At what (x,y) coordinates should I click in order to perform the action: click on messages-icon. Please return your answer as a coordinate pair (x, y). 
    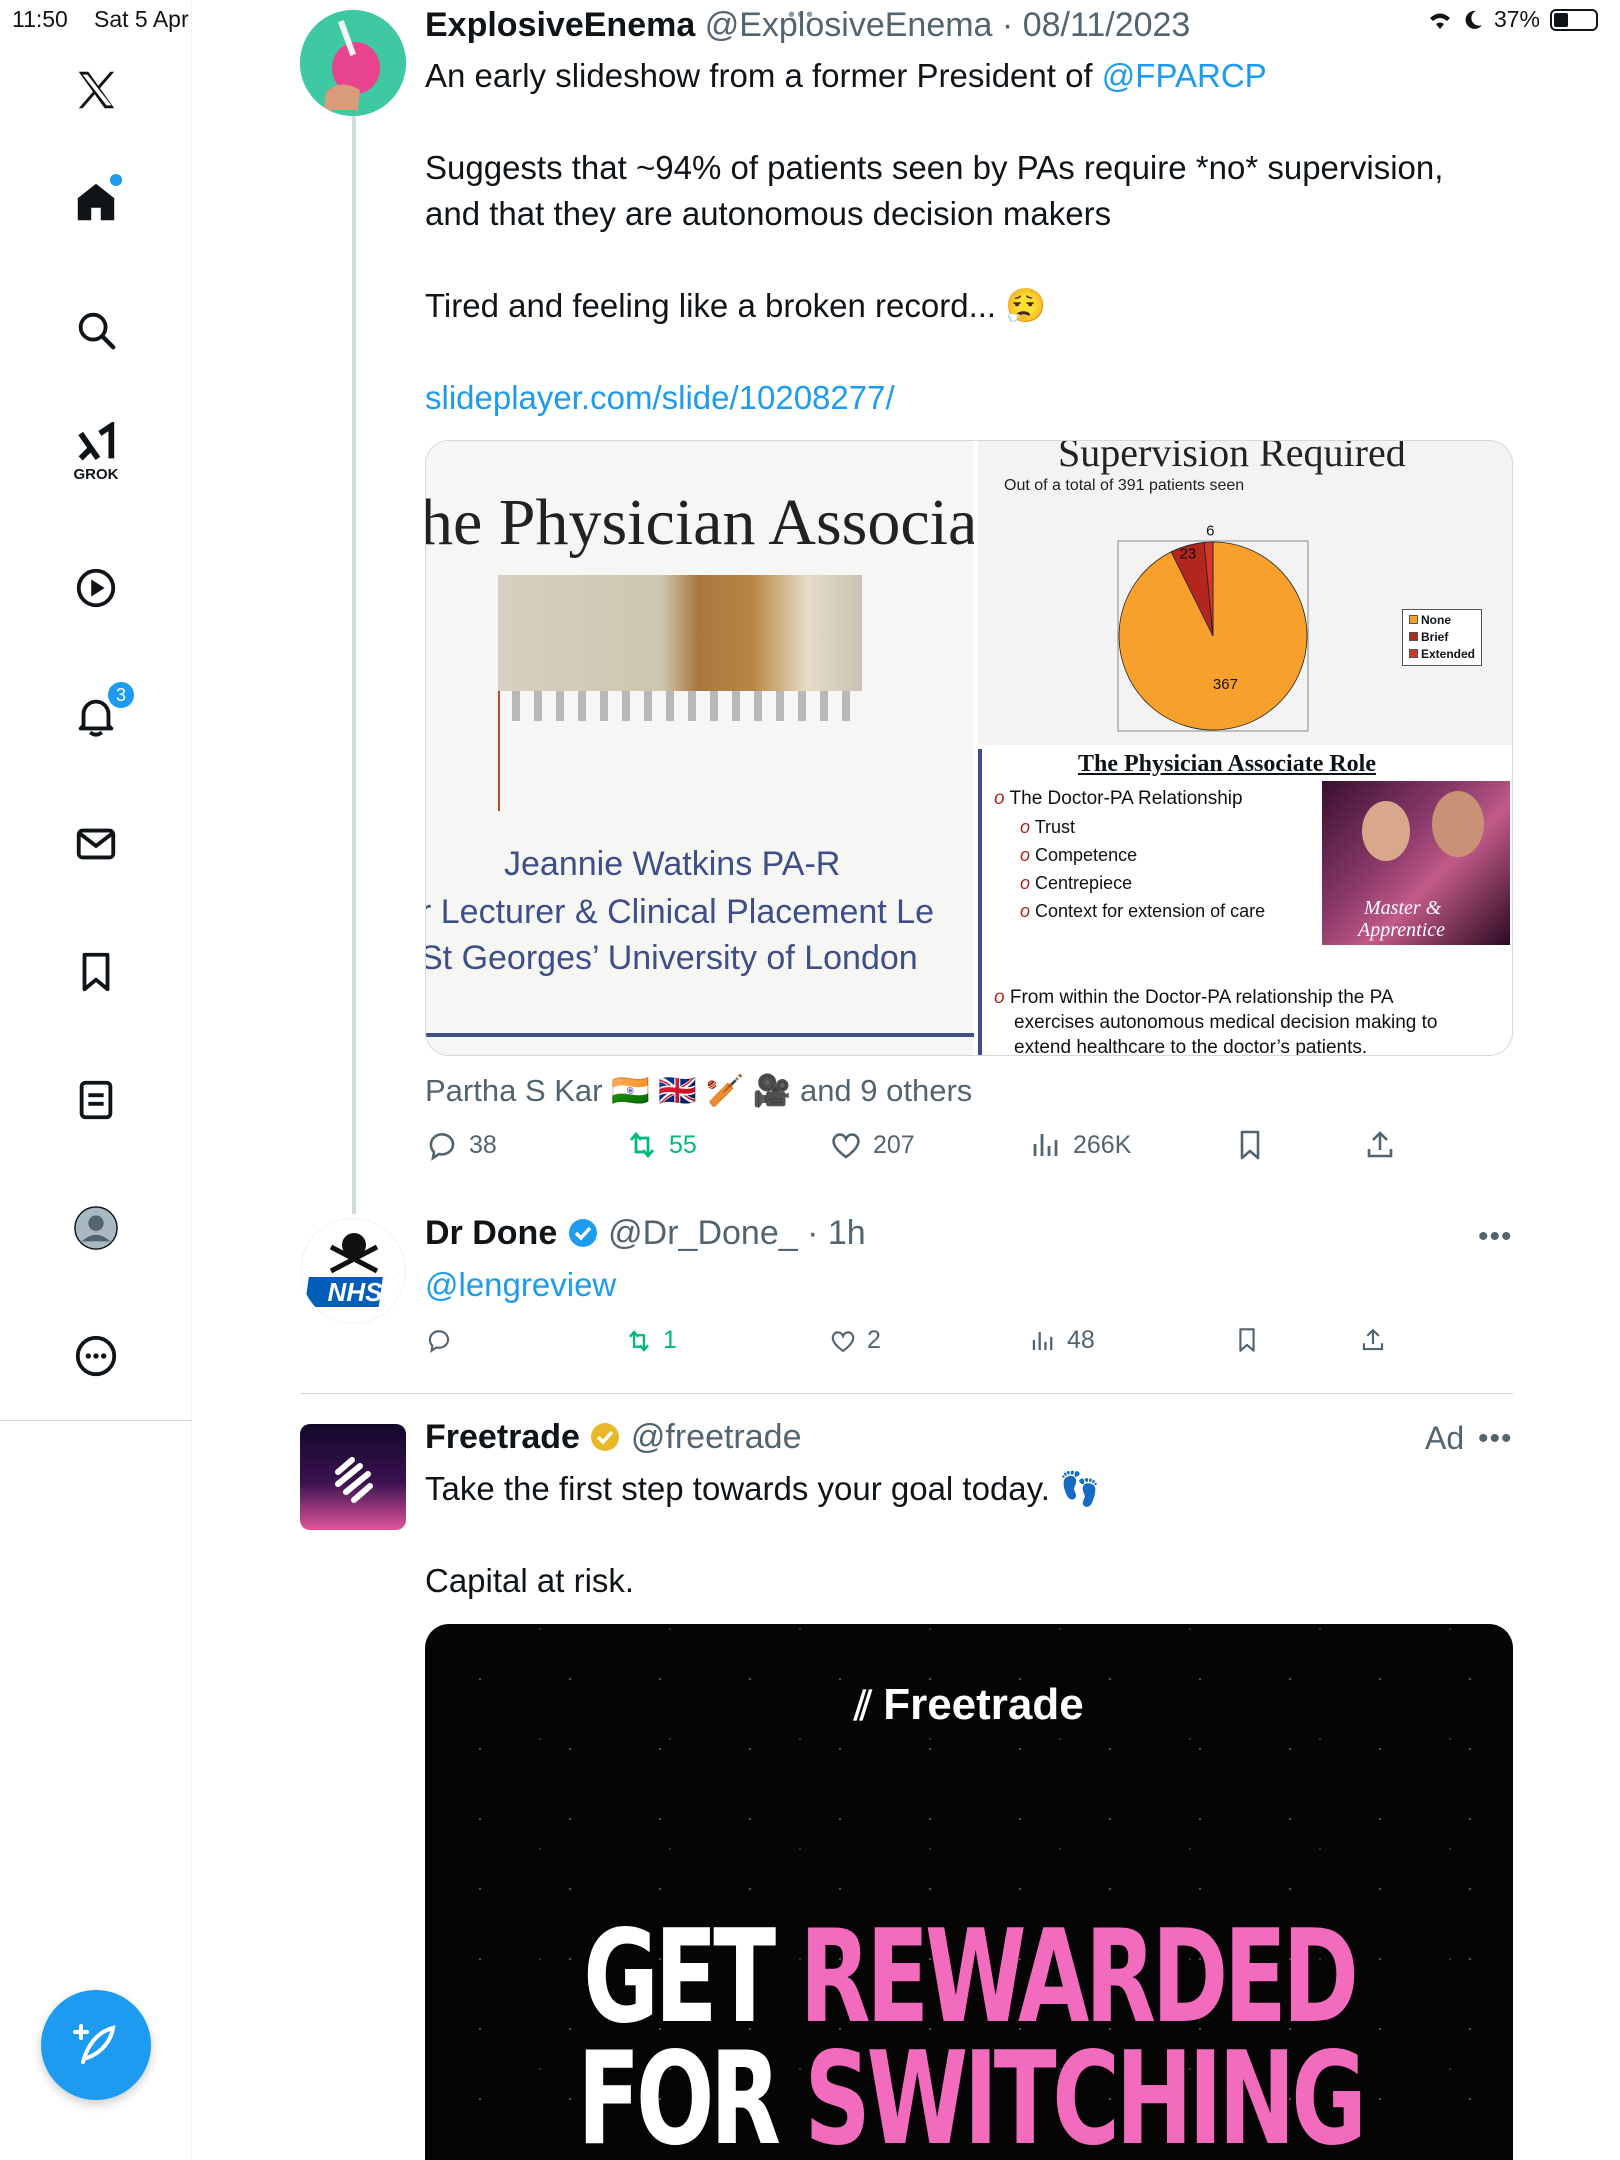
    Looking at the image, I should click on (96, 844).